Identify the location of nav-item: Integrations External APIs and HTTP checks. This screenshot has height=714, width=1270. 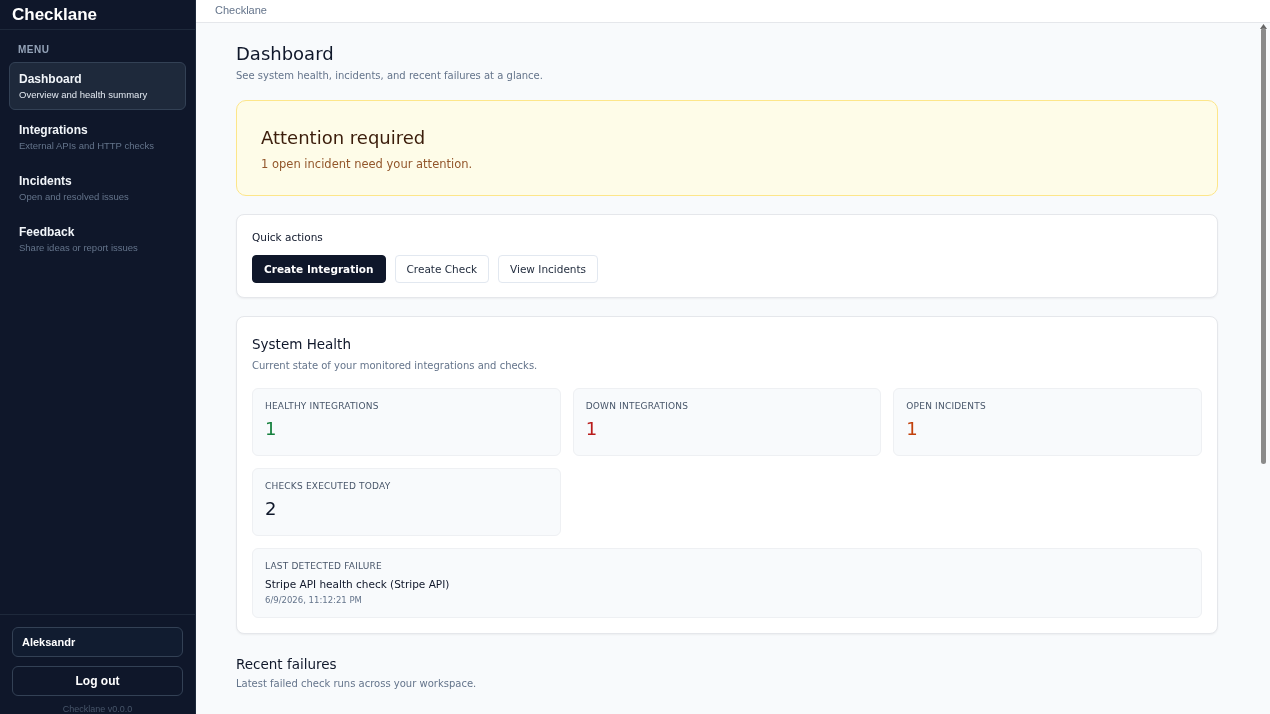
(97, 137).